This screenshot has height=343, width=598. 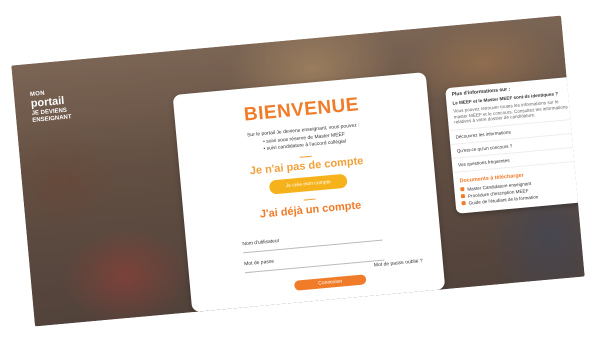 What do you see at coordinates (310, 210) in the screenshot?
I see `has-account-heading: J'ai déjà un compte` at bounding box center [310, 210].